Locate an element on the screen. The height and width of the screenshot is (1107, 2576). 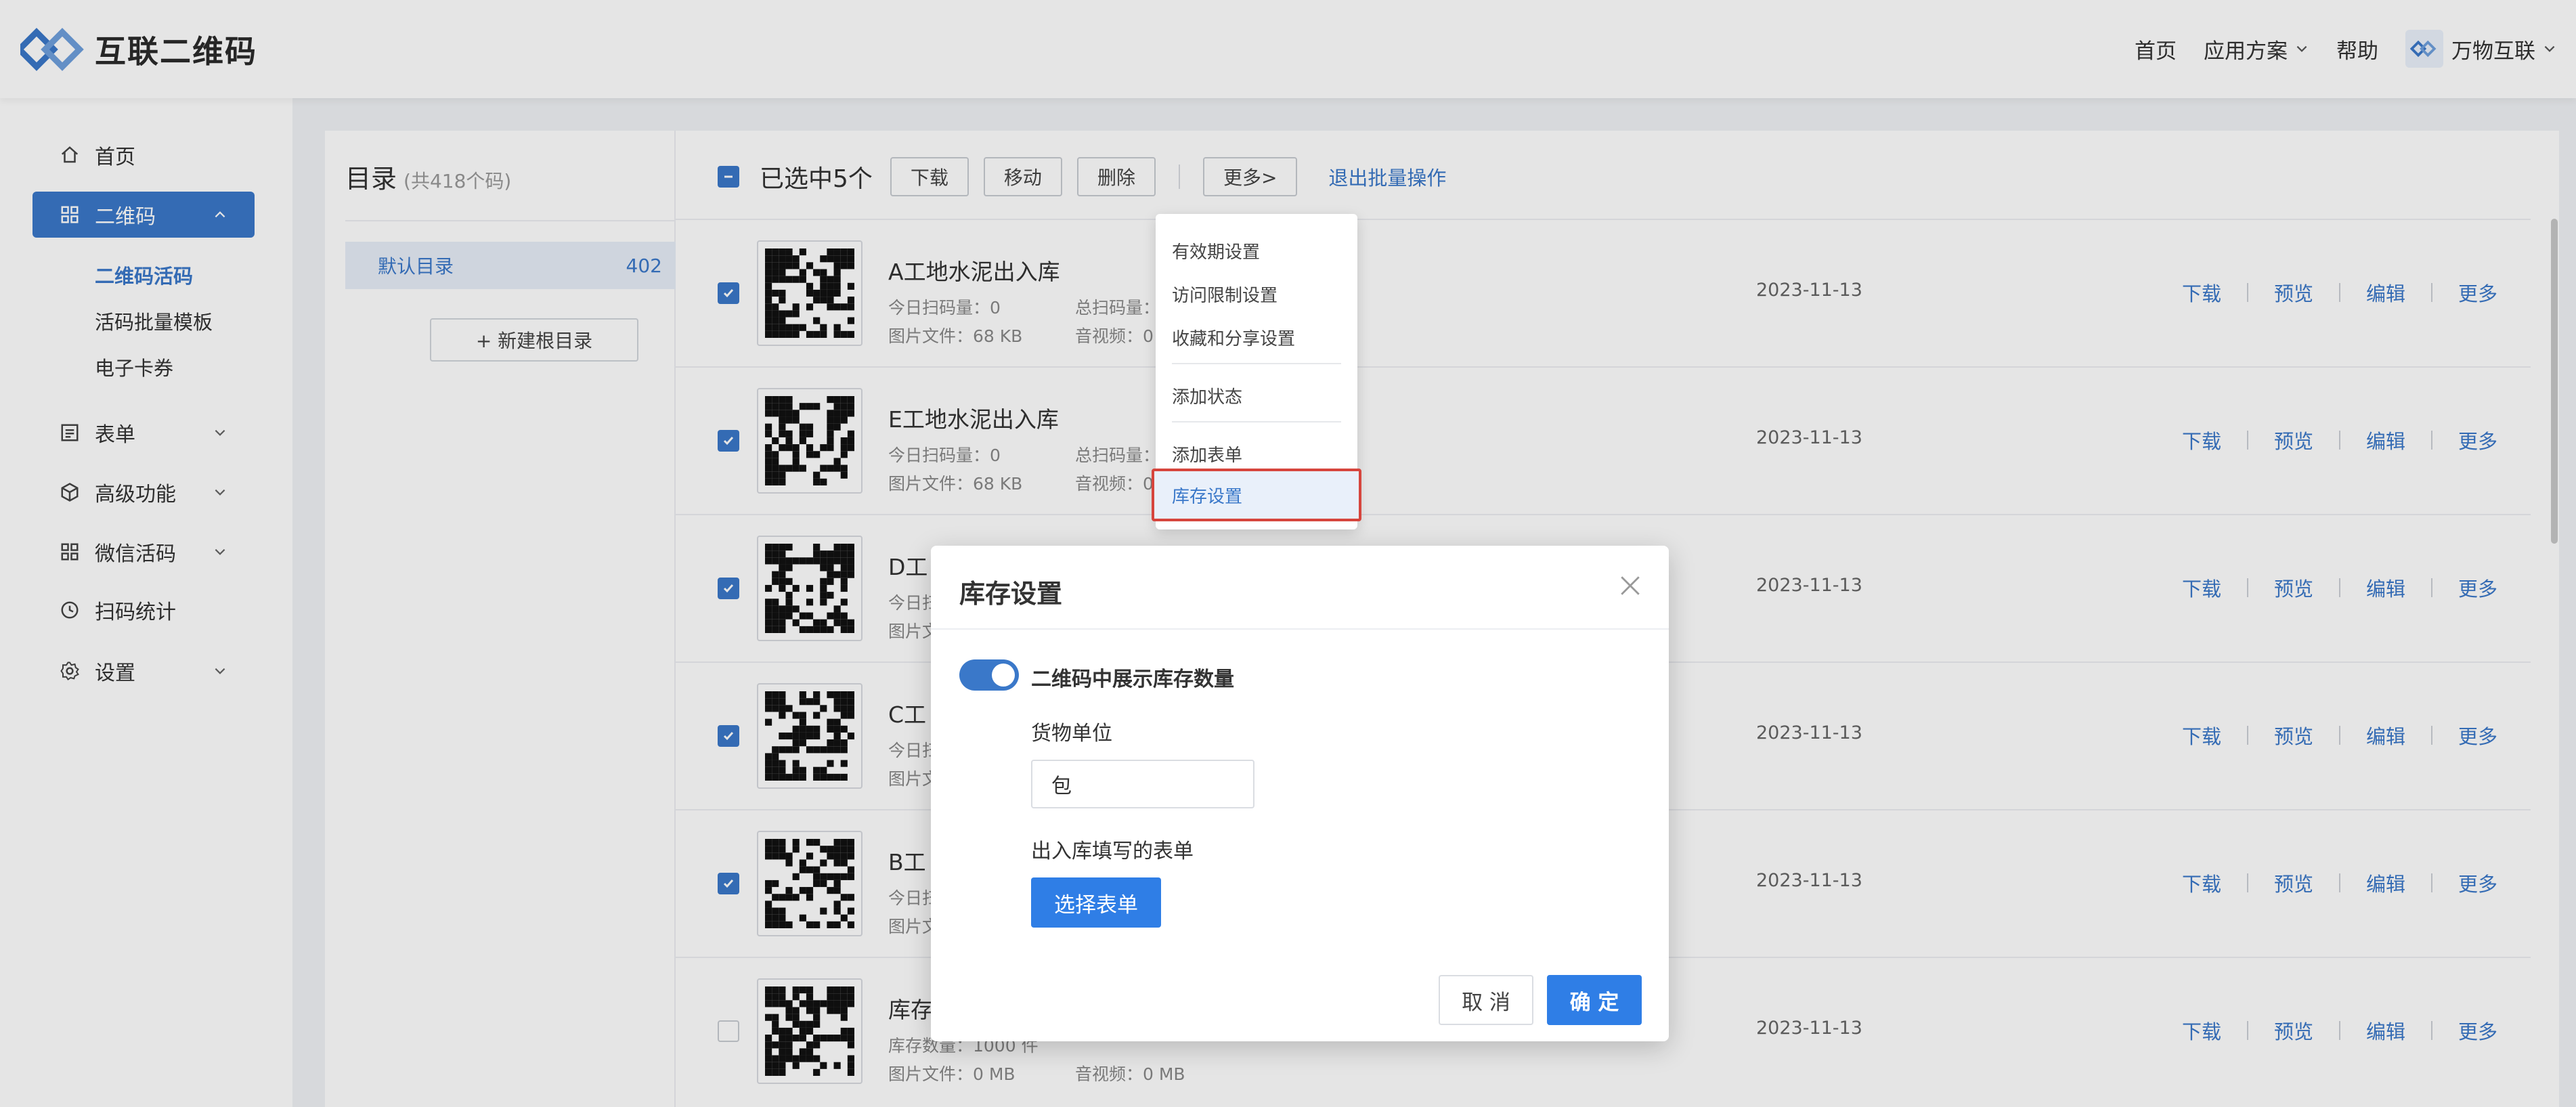
menu-item-favorite-share: 收藏和分享设置 is located at coordinates (1233, 337).